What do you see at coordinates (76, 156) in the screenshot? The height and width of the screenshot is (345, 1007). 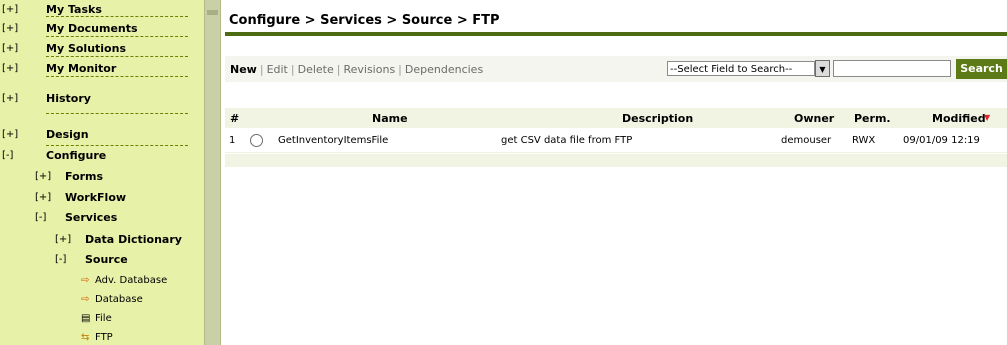 I see `sidebar-item-label: Configure` at bounding box center [76, 156].